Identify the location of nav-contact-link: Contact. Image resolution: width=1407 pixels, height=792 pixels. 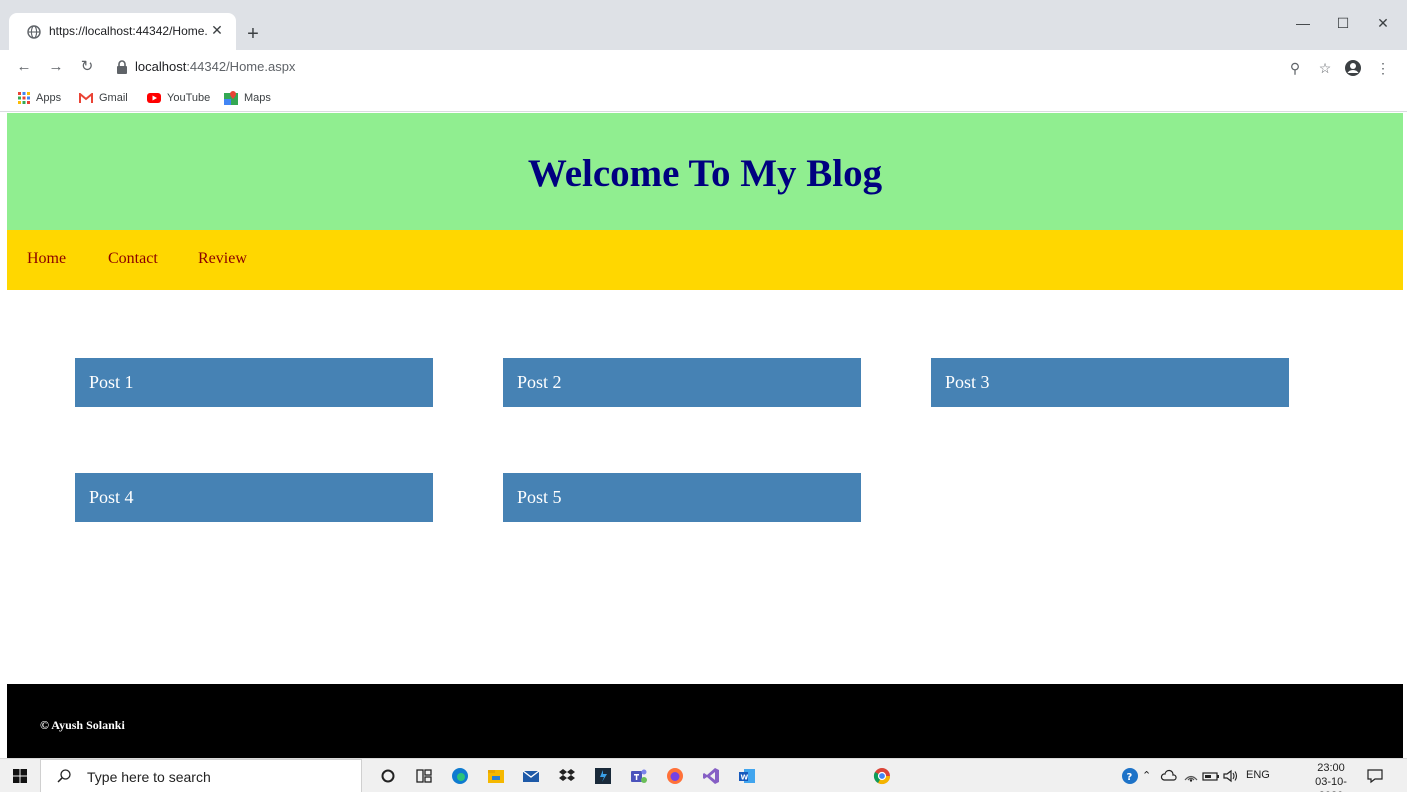
(133, 259).